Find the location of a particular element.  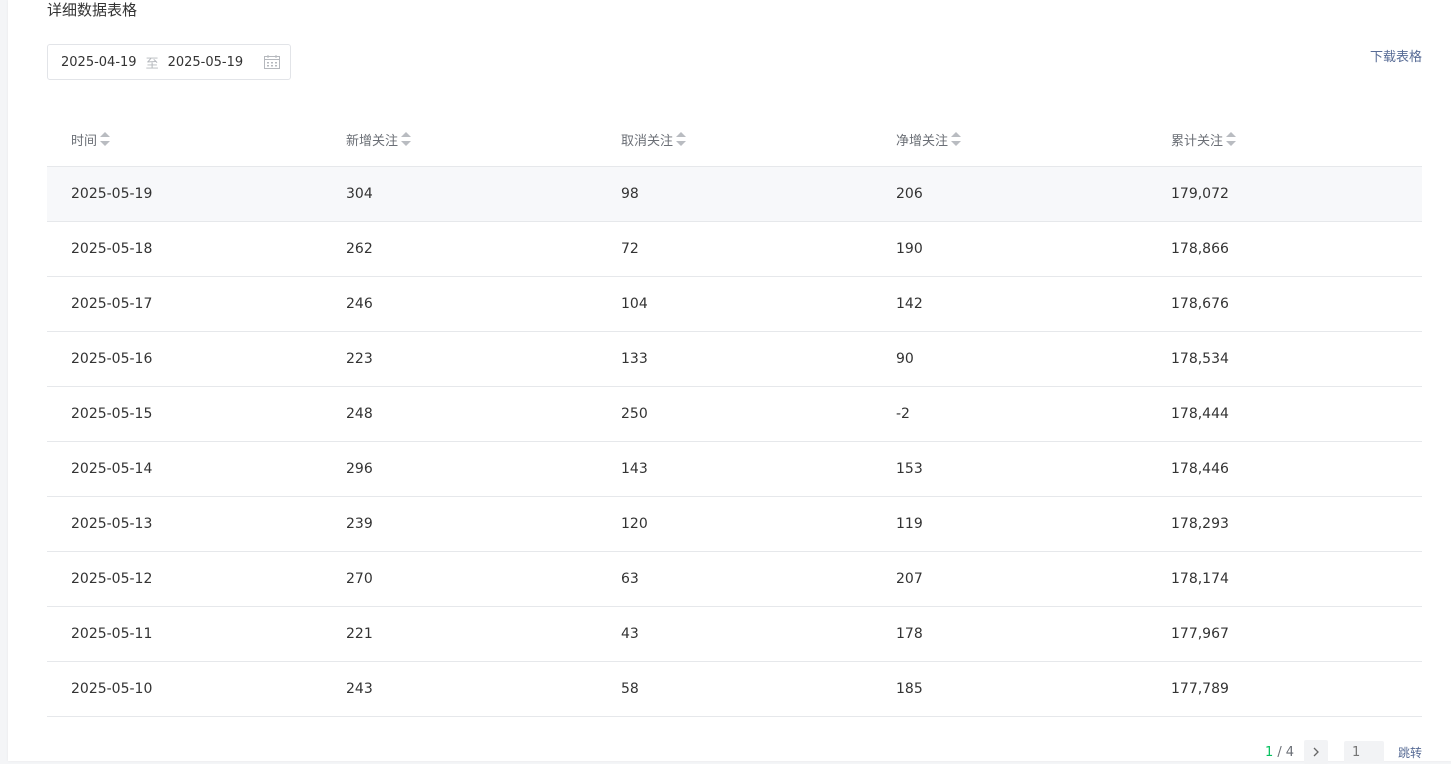

total-pages: 4 is located at coordinates (1289, 752).